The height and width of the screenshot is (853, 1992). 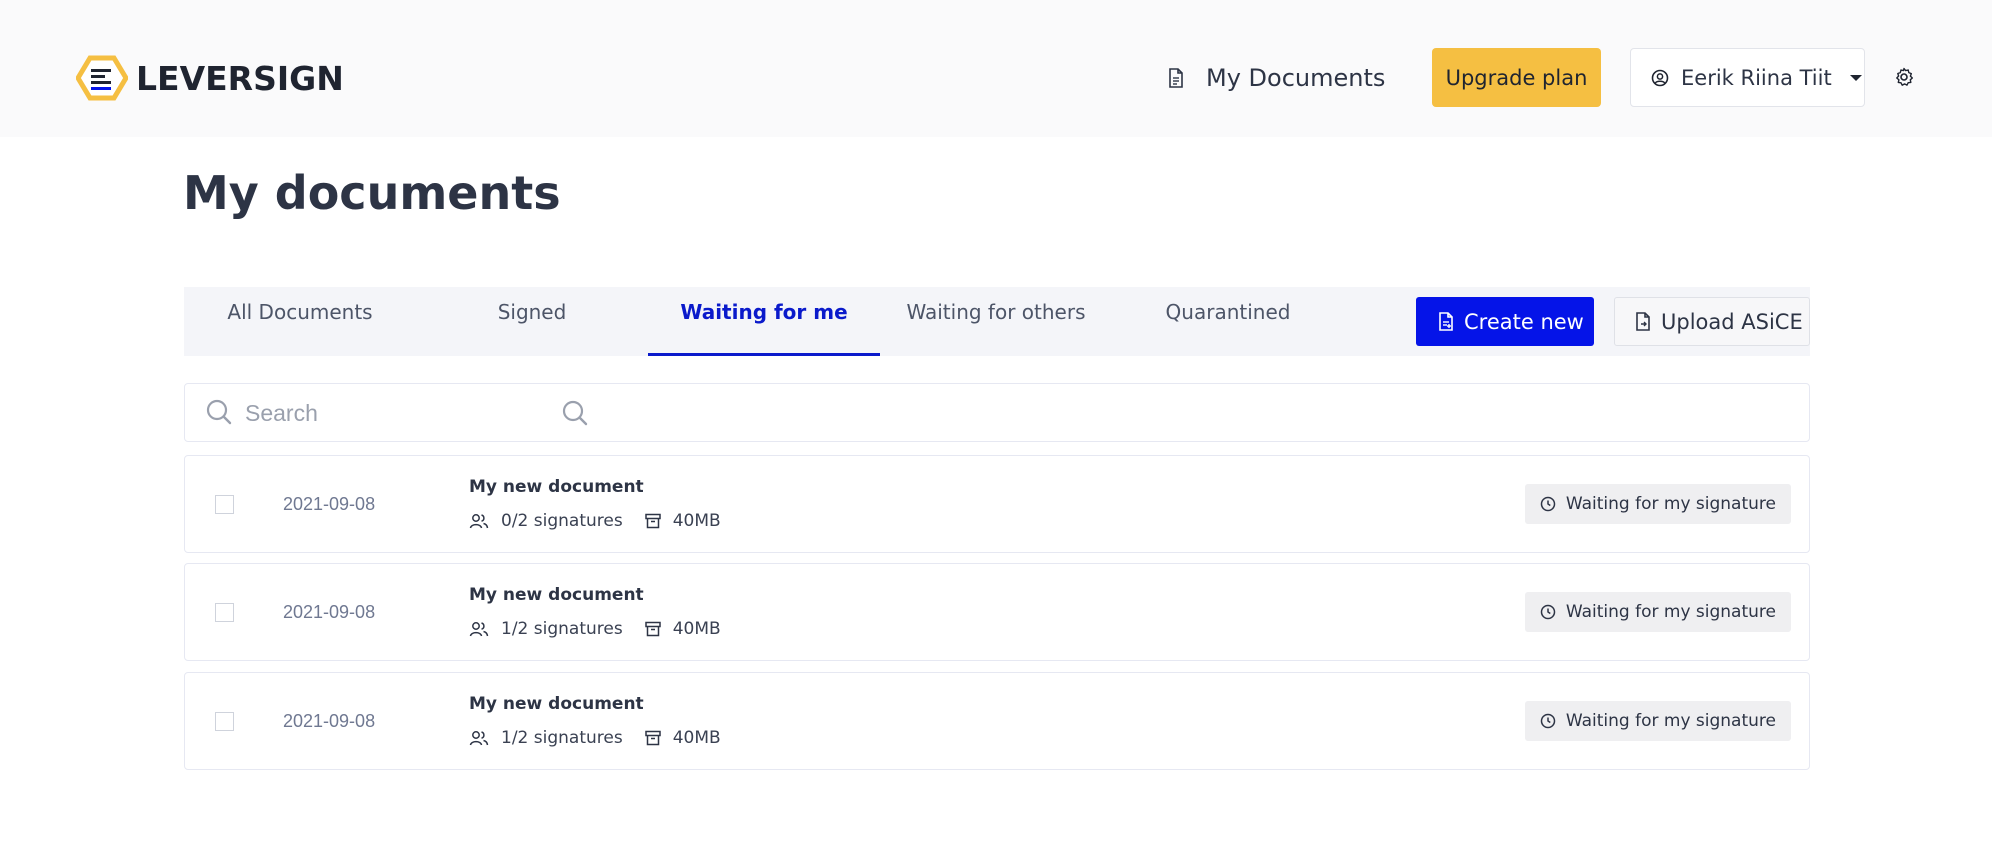 I want to click on upload-asice-label: Upload ASiCE, so click(x=1732, y=321).